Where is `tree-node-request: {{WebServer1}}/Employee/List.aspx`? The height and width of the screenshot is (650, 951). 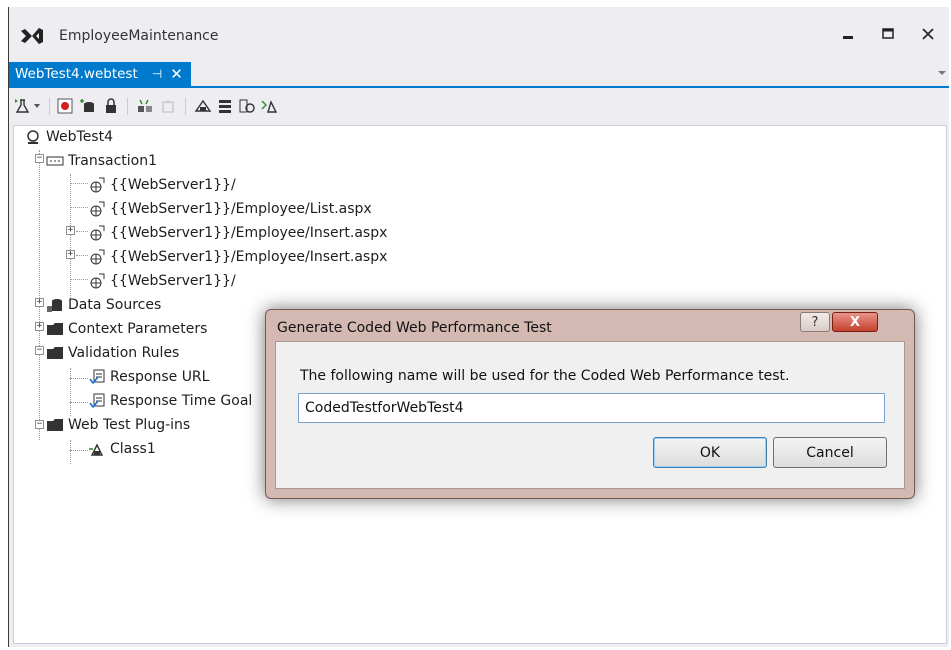
tree-node-request: {{WebServer1}}/Employee/List.aspx is located at coordinates (230, 209).